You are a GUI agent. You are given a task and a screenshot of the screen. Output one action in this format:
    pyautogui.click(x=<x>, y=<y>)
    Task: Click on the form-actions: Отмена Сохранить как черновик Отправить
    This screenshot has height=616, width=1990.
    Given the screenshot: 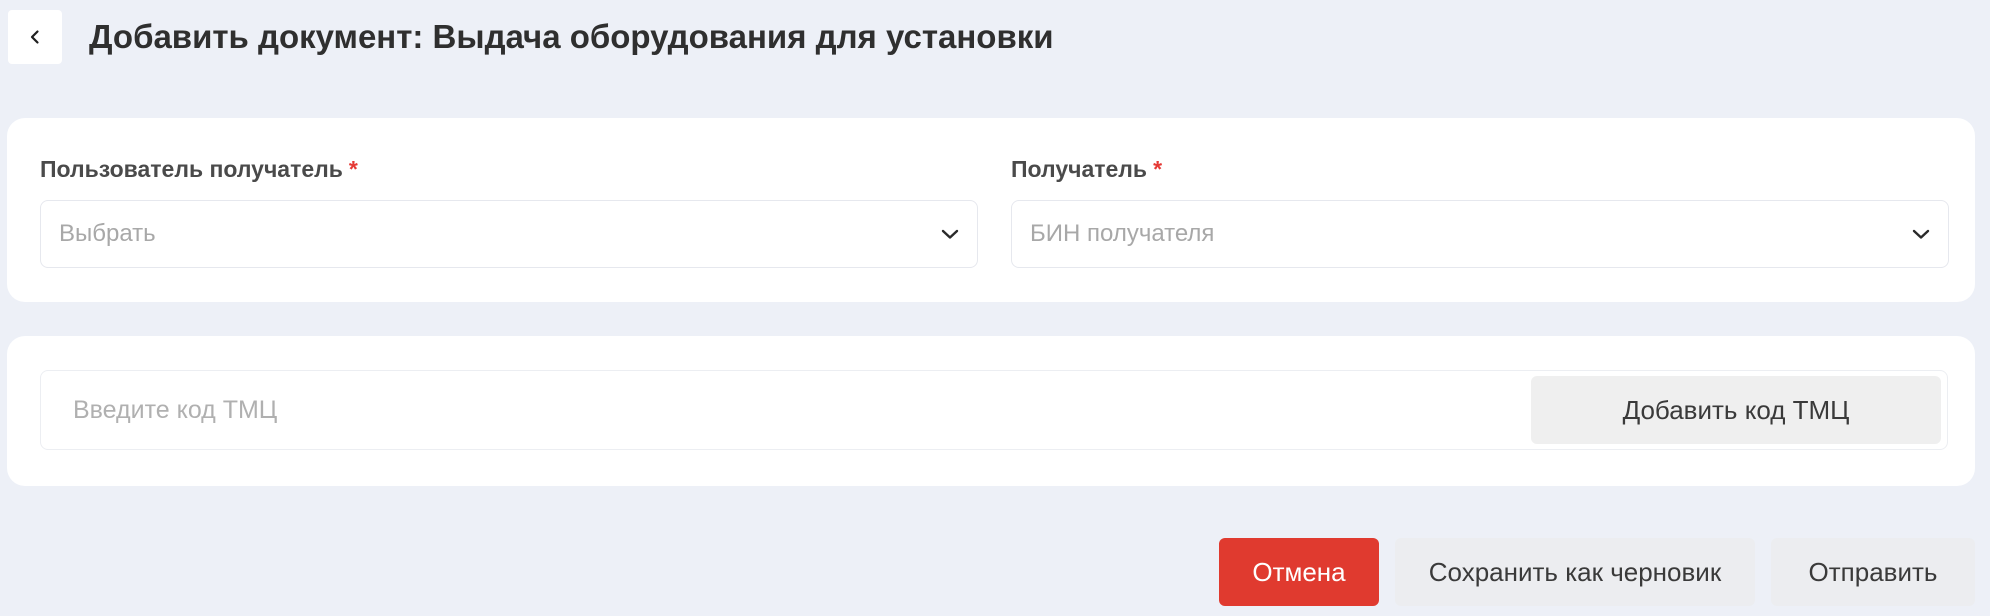 What is the action you would take?
    pyautogui.click(x=1597, y=572)
    